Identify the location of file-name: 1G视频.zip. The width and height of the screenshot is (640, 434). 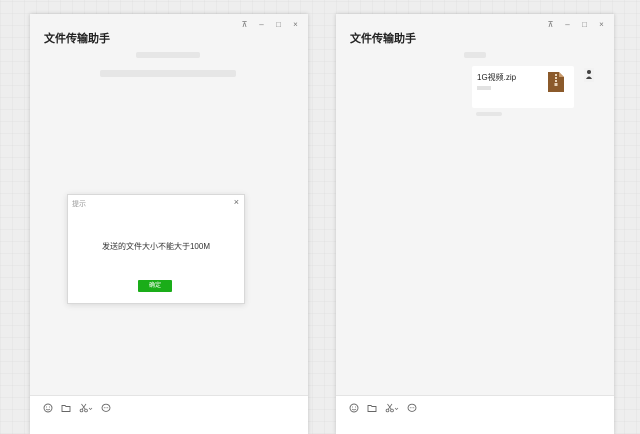
(497, 77).